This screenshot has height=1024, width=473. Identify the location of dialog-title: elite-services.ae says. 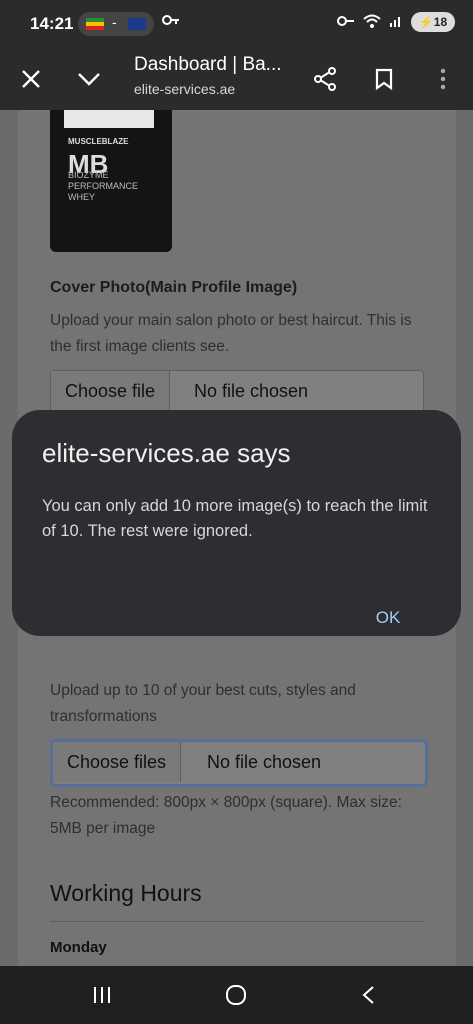
(166, 453).